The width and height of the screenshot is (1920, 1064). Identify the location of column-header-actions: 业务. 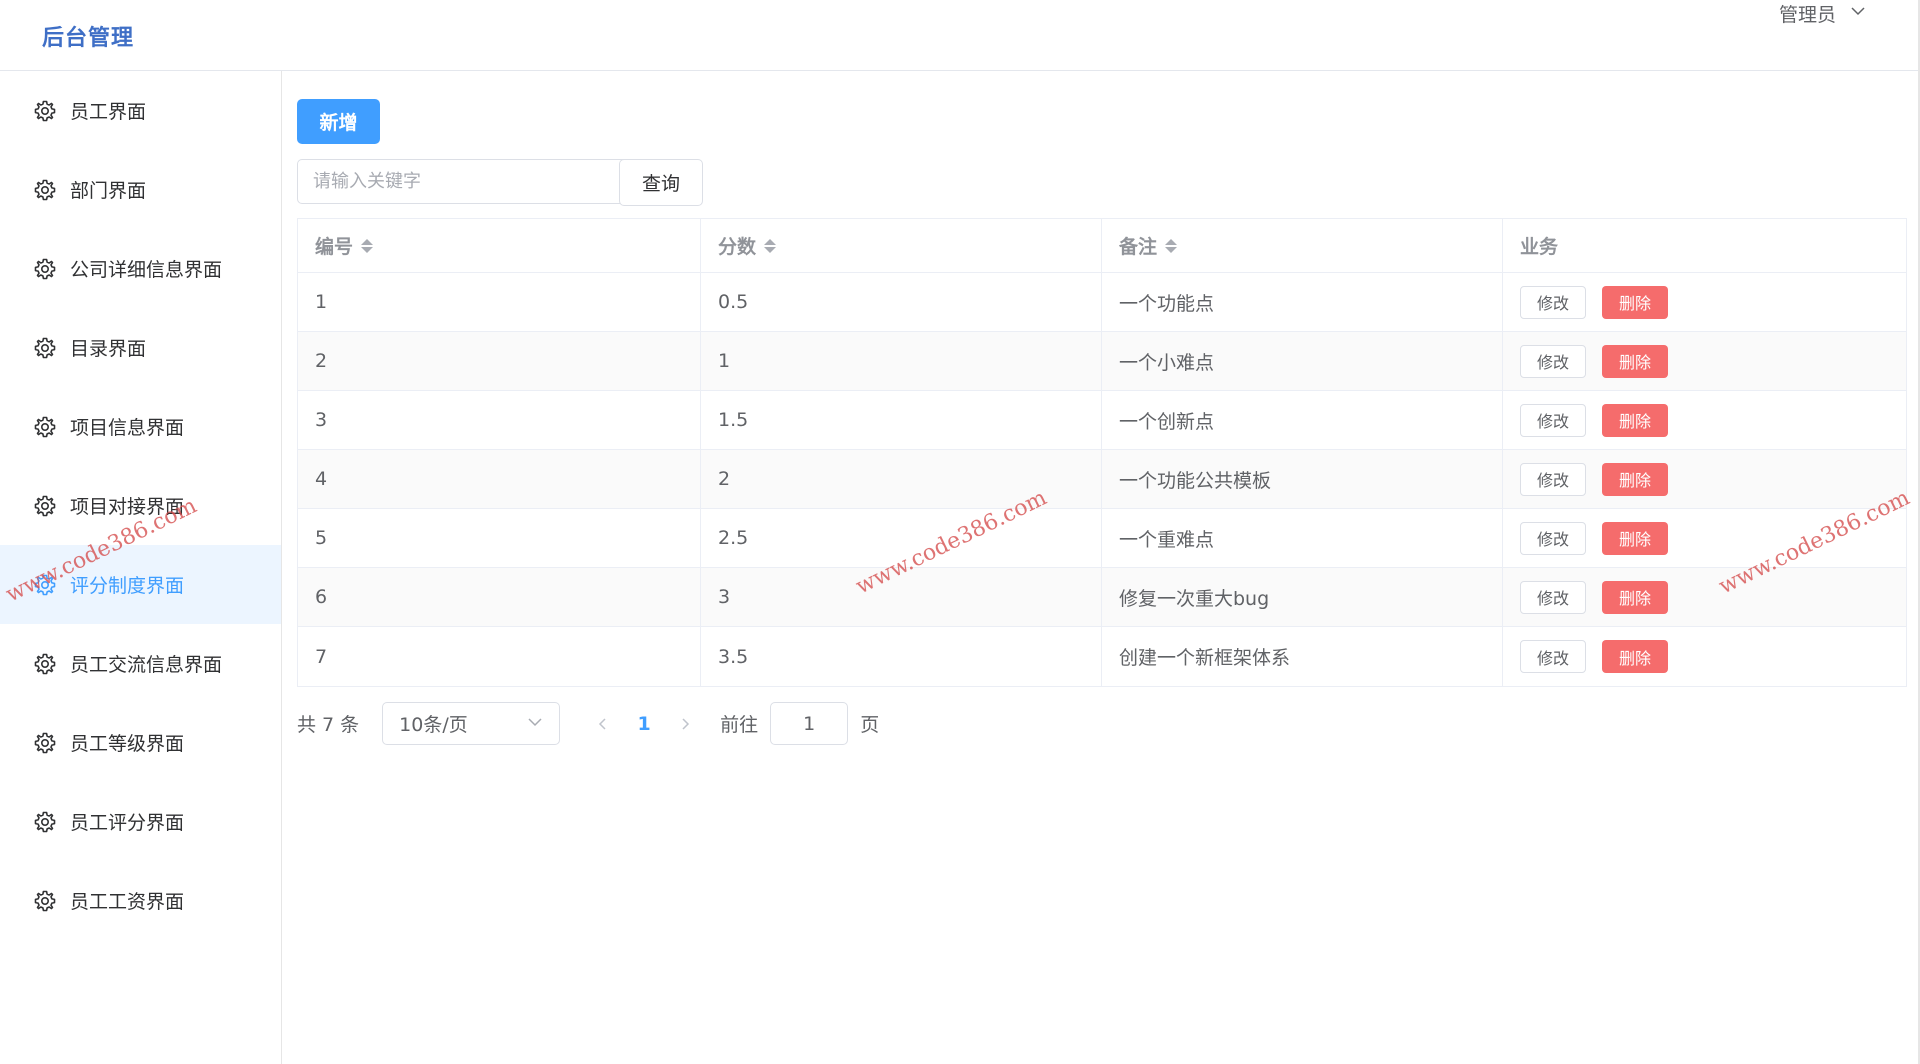
(1704, 245).